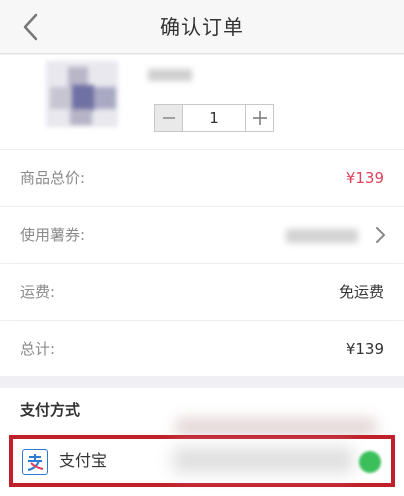  What do you see at coordinates (35, 462) in the screenshot?
I see `alipay-icon` at bounding box center [35, 462].